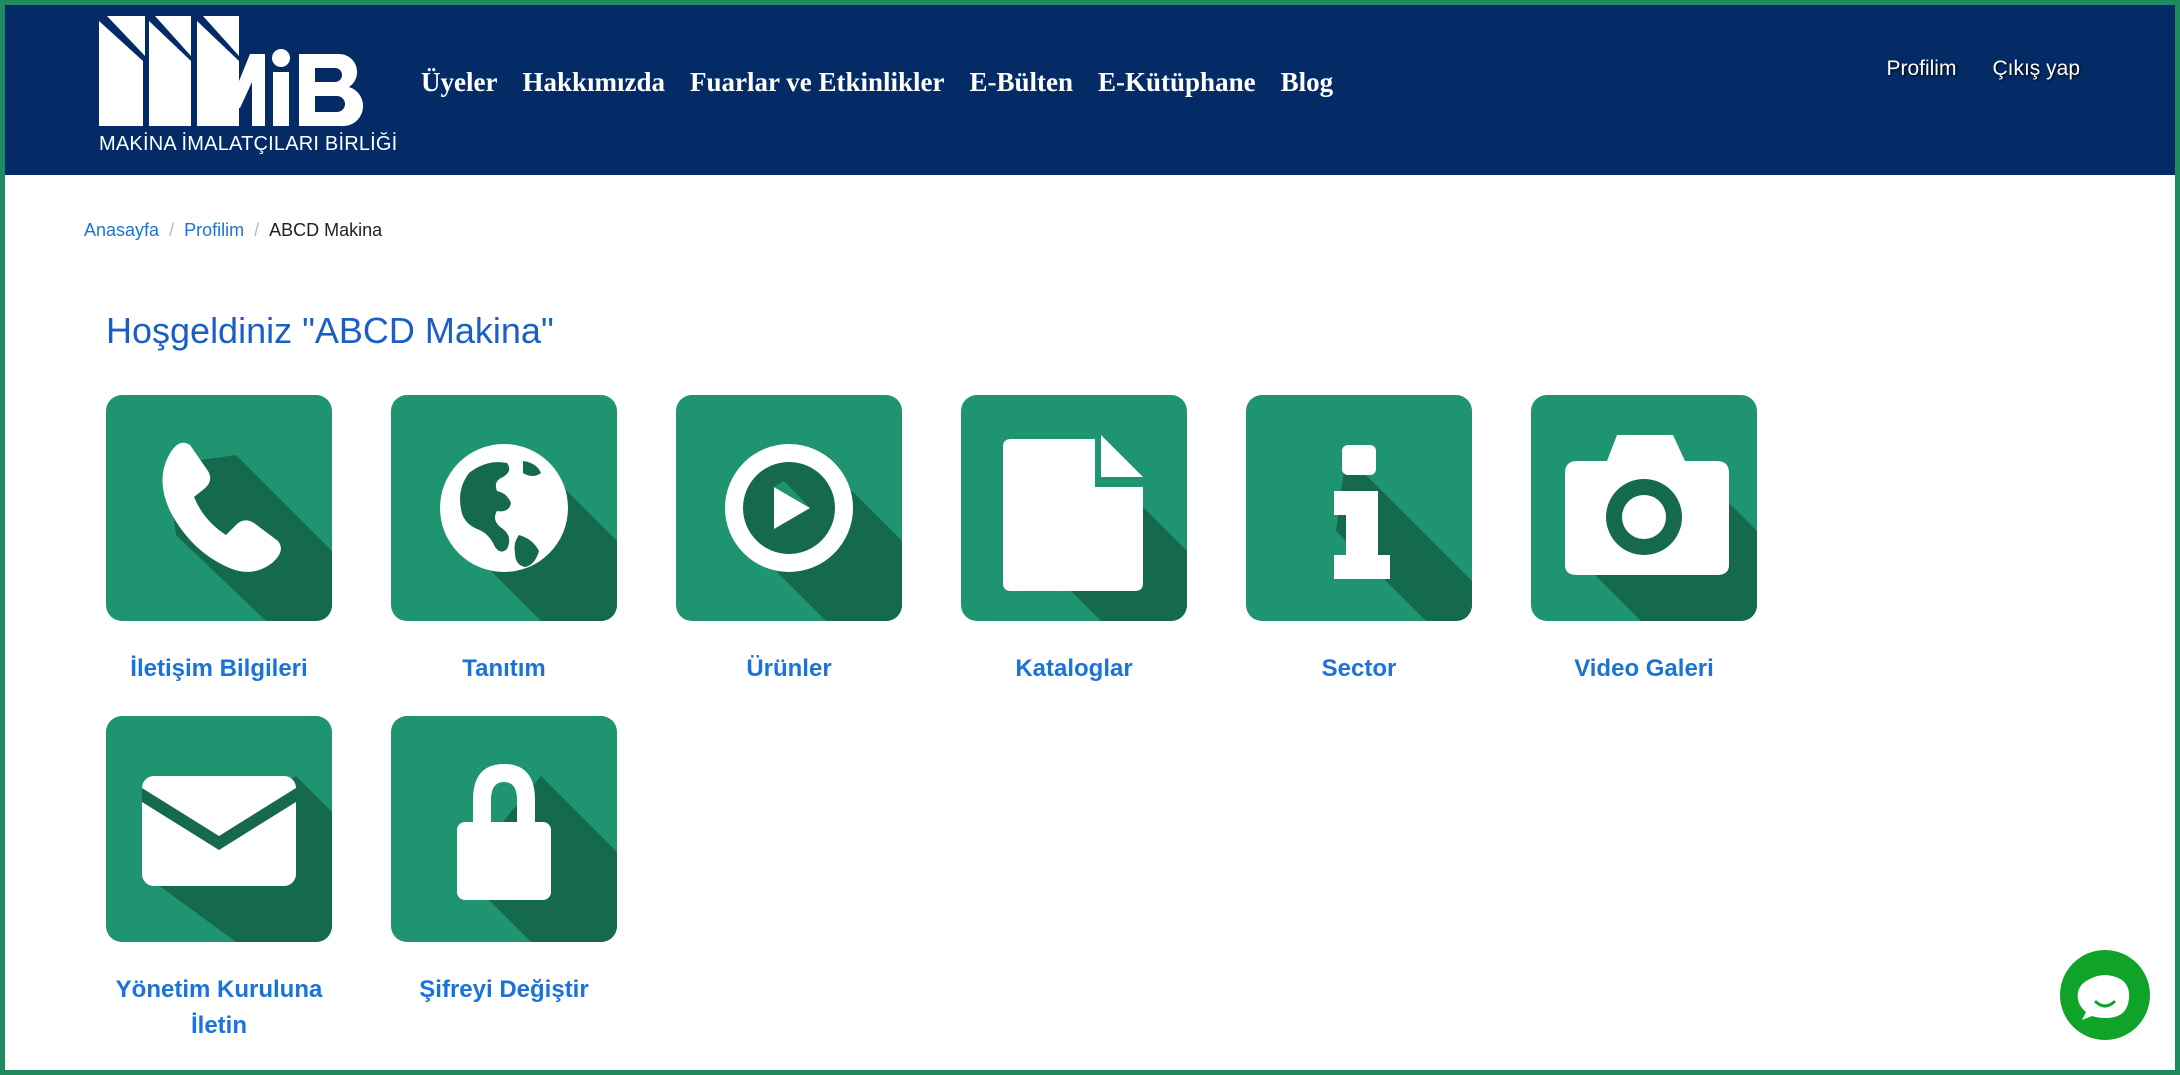 This screenshot has width=2180, height=1075. I want to click on mib-logo: MAKİNA İMALATÇILARI BİRLİĞİ, so click(248, 88).